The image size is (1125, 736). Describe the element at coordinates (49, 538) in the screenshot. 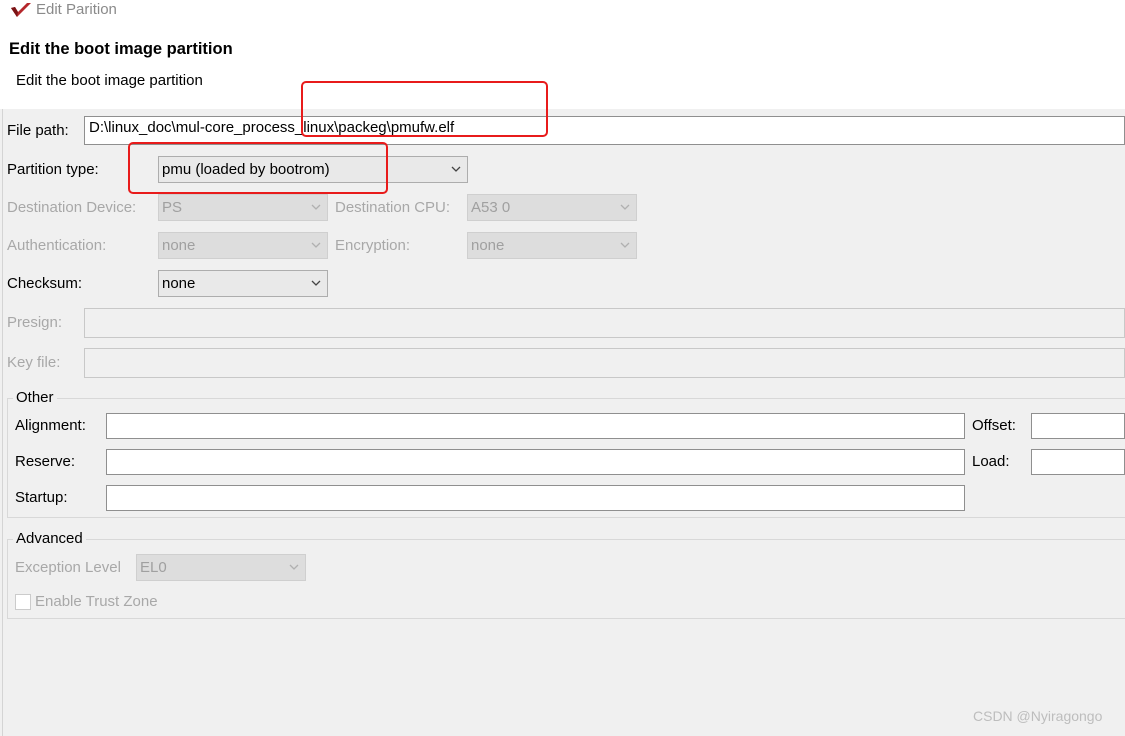

I see `advanced-group-title: Advanced` at that location.